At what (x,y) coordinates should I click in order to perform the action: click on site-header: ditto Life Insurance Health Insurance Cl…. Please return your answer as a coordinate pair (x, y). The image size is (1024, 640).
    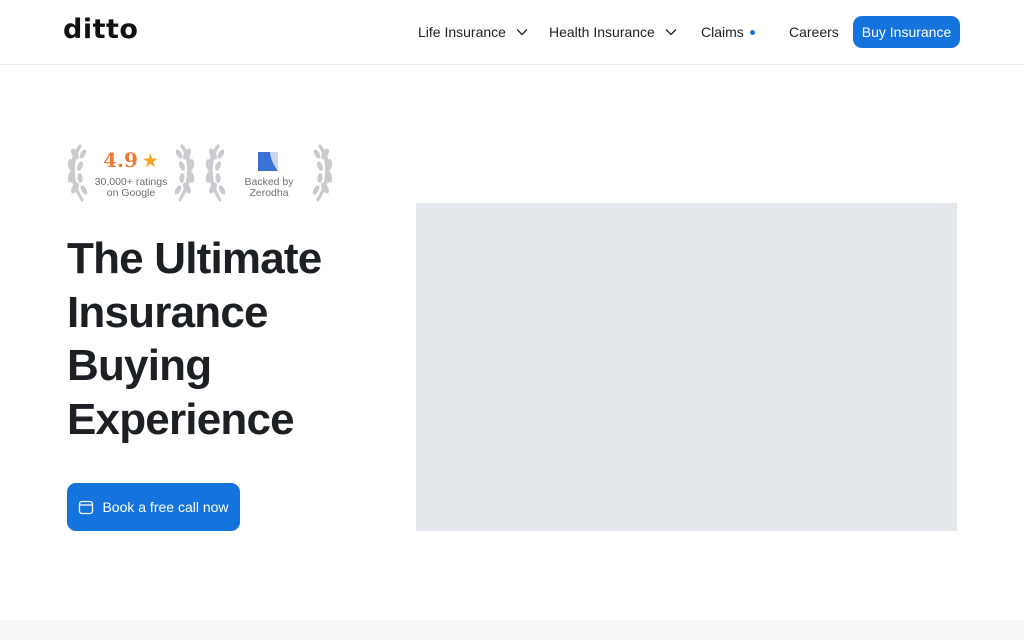
    Looking at the image, I should click on (512, 32).